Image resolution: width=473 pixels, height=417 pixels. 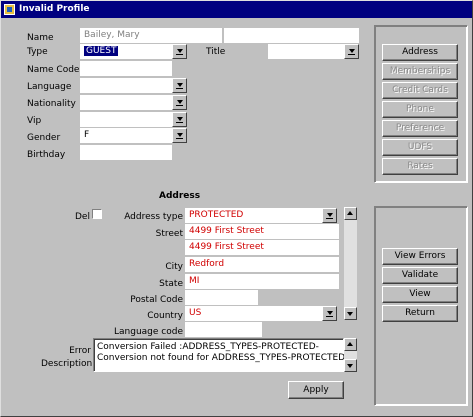 I want to click on first-name-field, so click(x=291, y=35).